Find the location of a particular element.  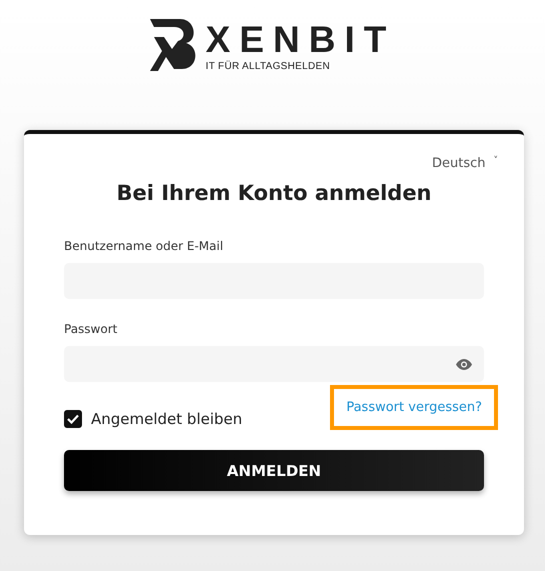

brand-name: XENBIT is located at coordinates (301, 40).